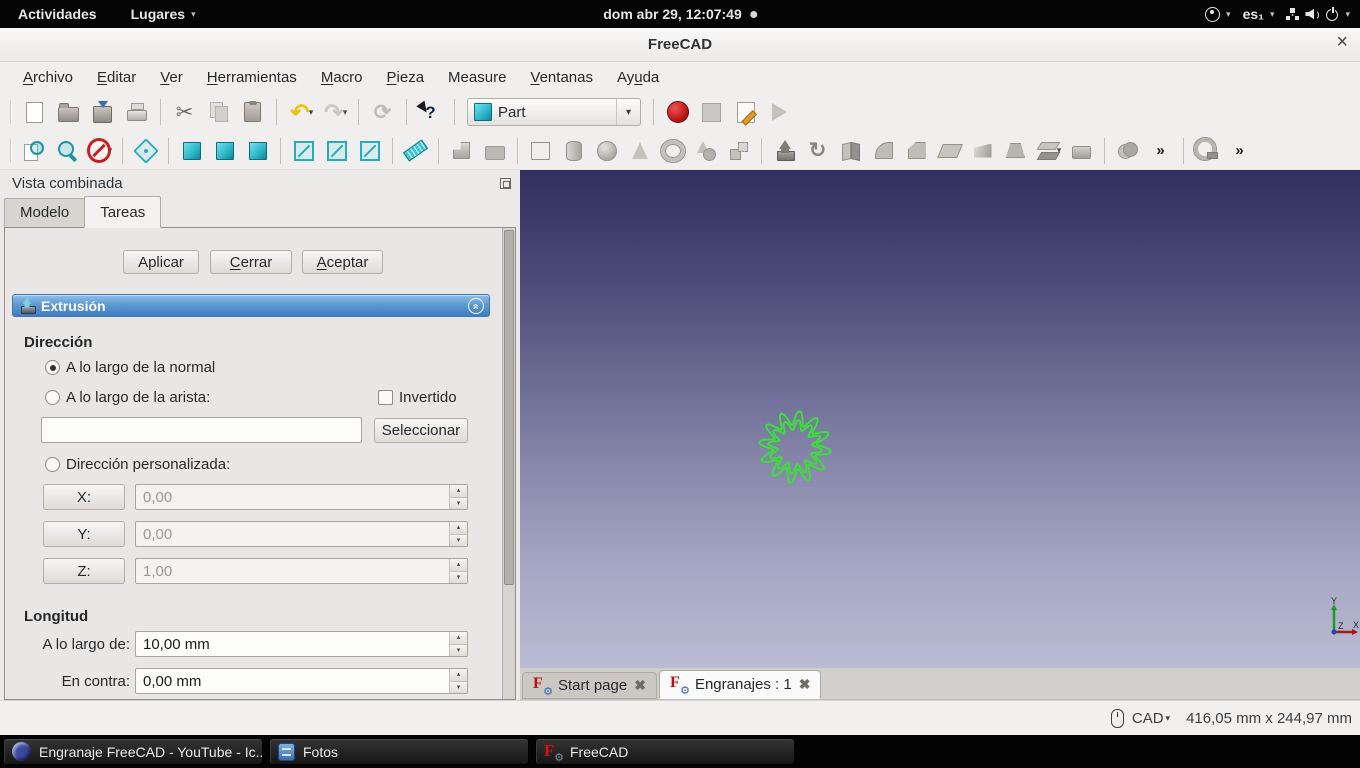 The image size is (1360, 768). Describe the element at coordinates (779, 112) in the screenshot. I see `run-macro-button` at that location.